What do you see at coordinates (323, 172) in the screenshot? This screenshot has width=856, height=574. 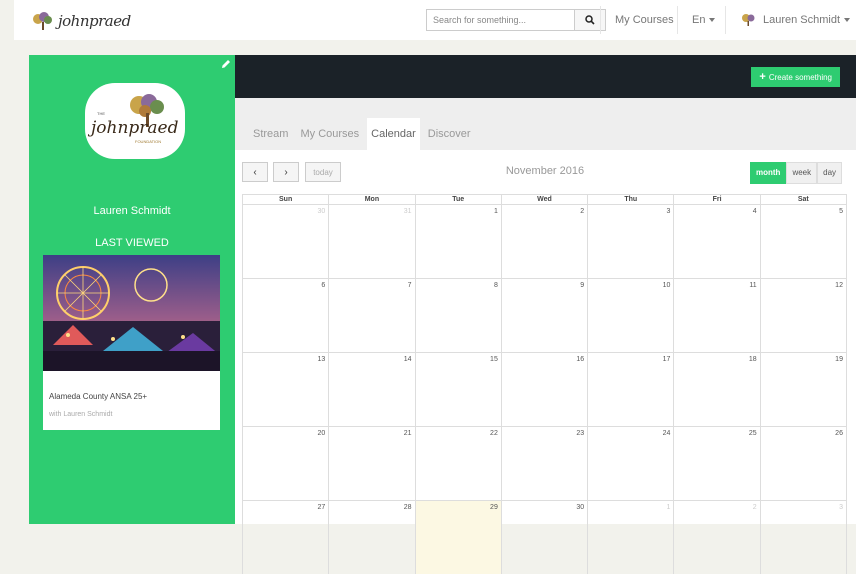 I see `today-button: today` at bounding box center [323, 172].